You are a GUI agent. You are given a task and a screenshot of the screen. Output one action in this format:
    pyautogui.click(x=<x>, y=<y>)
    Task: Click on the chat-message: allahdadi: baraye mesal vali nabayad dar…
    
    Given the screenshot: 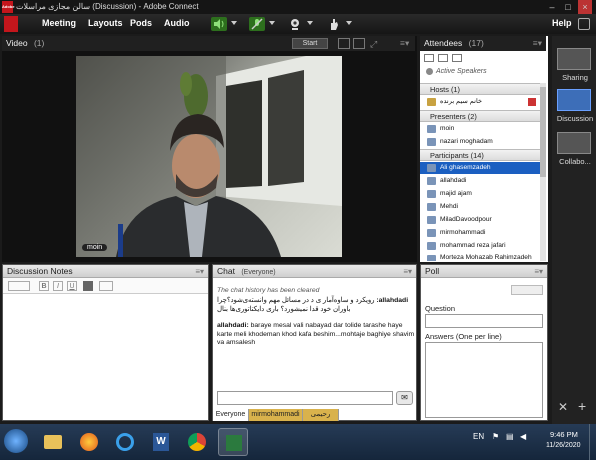 What is the action you would take?
    pyautogui.click(x=316, y=335)
    